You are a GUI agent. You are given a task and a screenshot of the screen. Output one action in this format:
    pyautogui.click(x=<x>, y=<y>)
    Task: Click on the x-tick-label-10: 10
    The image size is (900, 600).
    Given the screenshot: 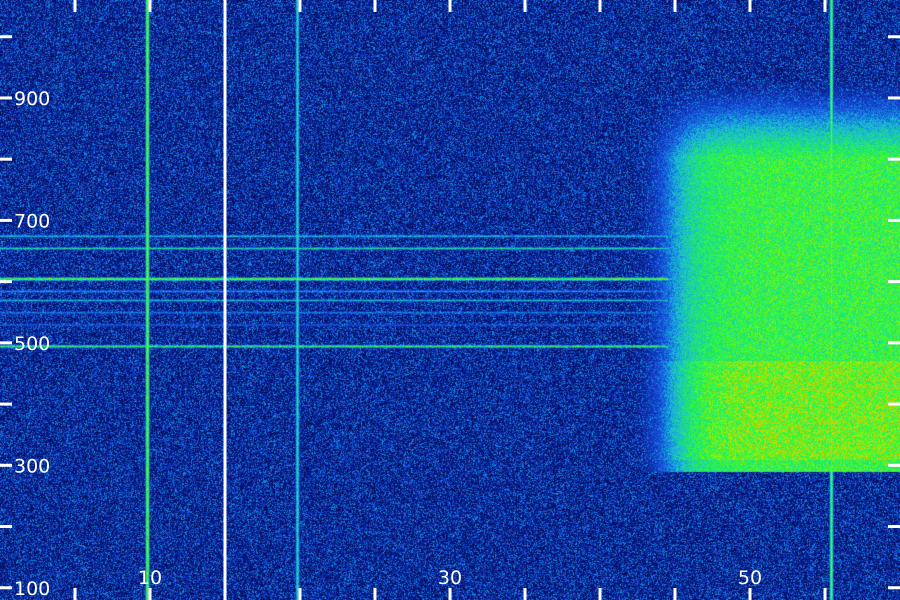 What is the action you would take?
    pyautogui.click(x=150, y=578)
    